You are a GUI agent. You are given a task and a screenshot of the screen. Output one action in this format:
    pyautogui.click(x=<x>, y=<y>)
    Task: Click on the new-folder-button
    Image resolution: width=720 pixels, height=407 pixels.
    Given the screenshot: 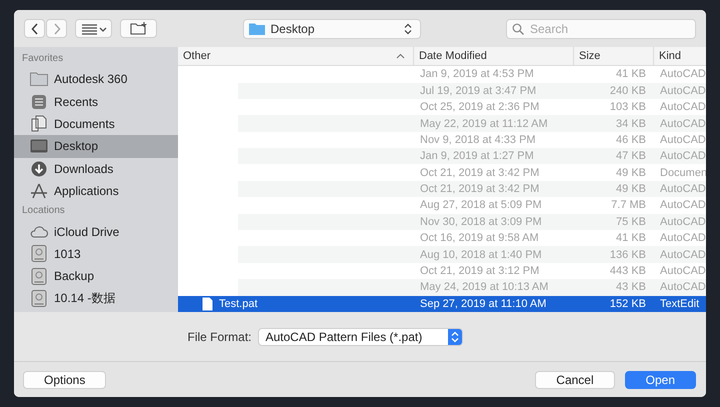 What is the action you would take?
    pyautogui.click(x=138, y=28)
    